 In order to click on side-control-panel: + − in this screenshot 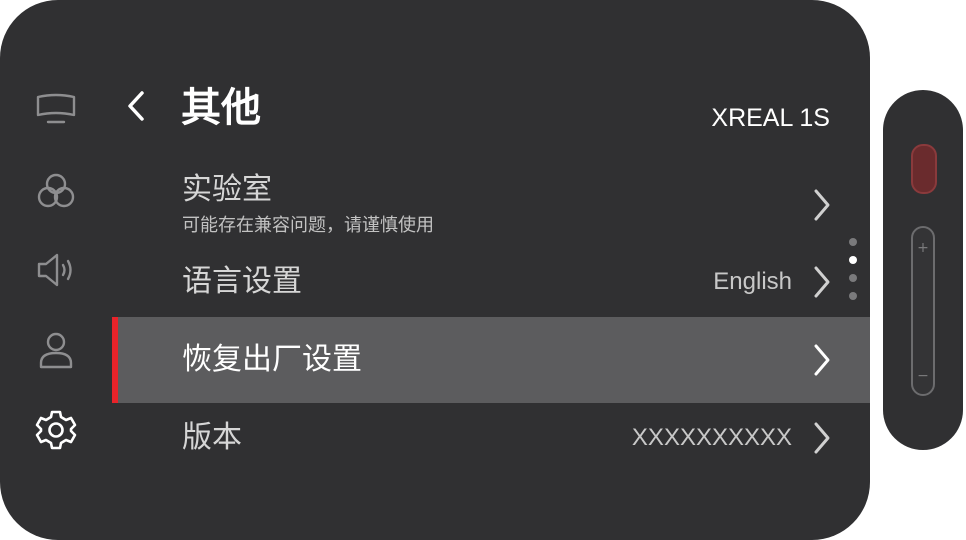, I will do `click(923, 270)`.